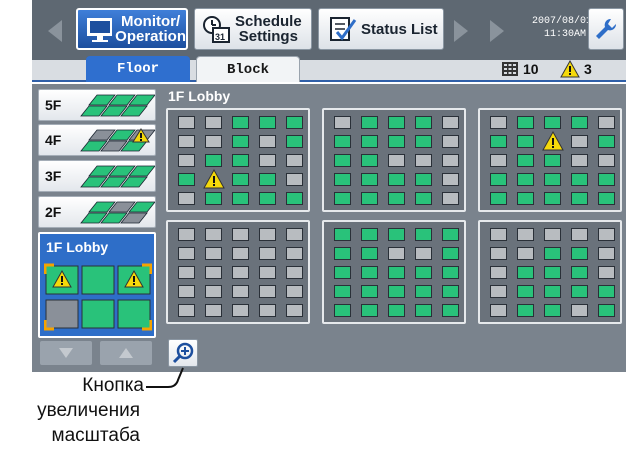  I want to click on nav-forward-end-arrow-icon, so click(497, 31).